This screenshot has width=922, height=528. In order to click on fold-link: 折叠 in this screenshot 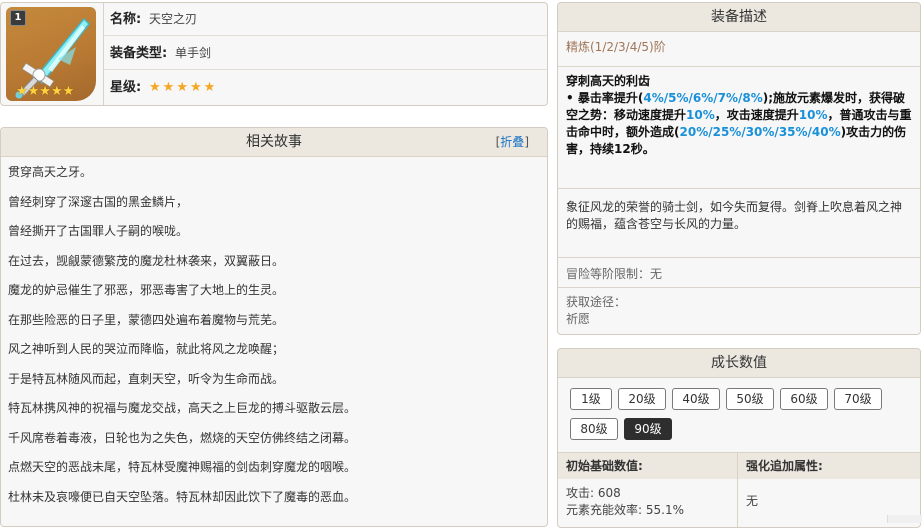, I will do `click(512, 142)`.